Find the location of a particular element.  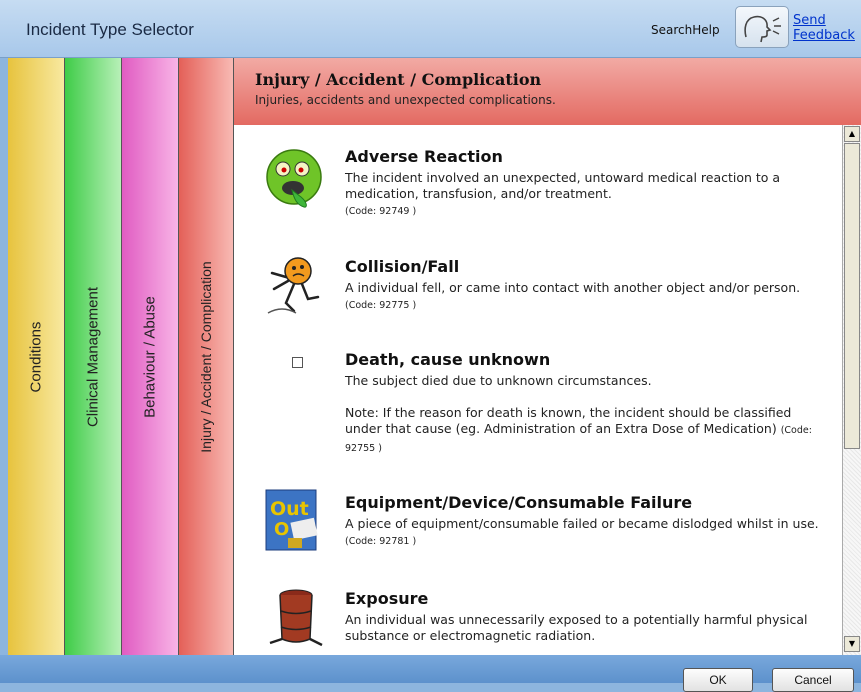

broken-image-icon is located at coordinates (298, 361).